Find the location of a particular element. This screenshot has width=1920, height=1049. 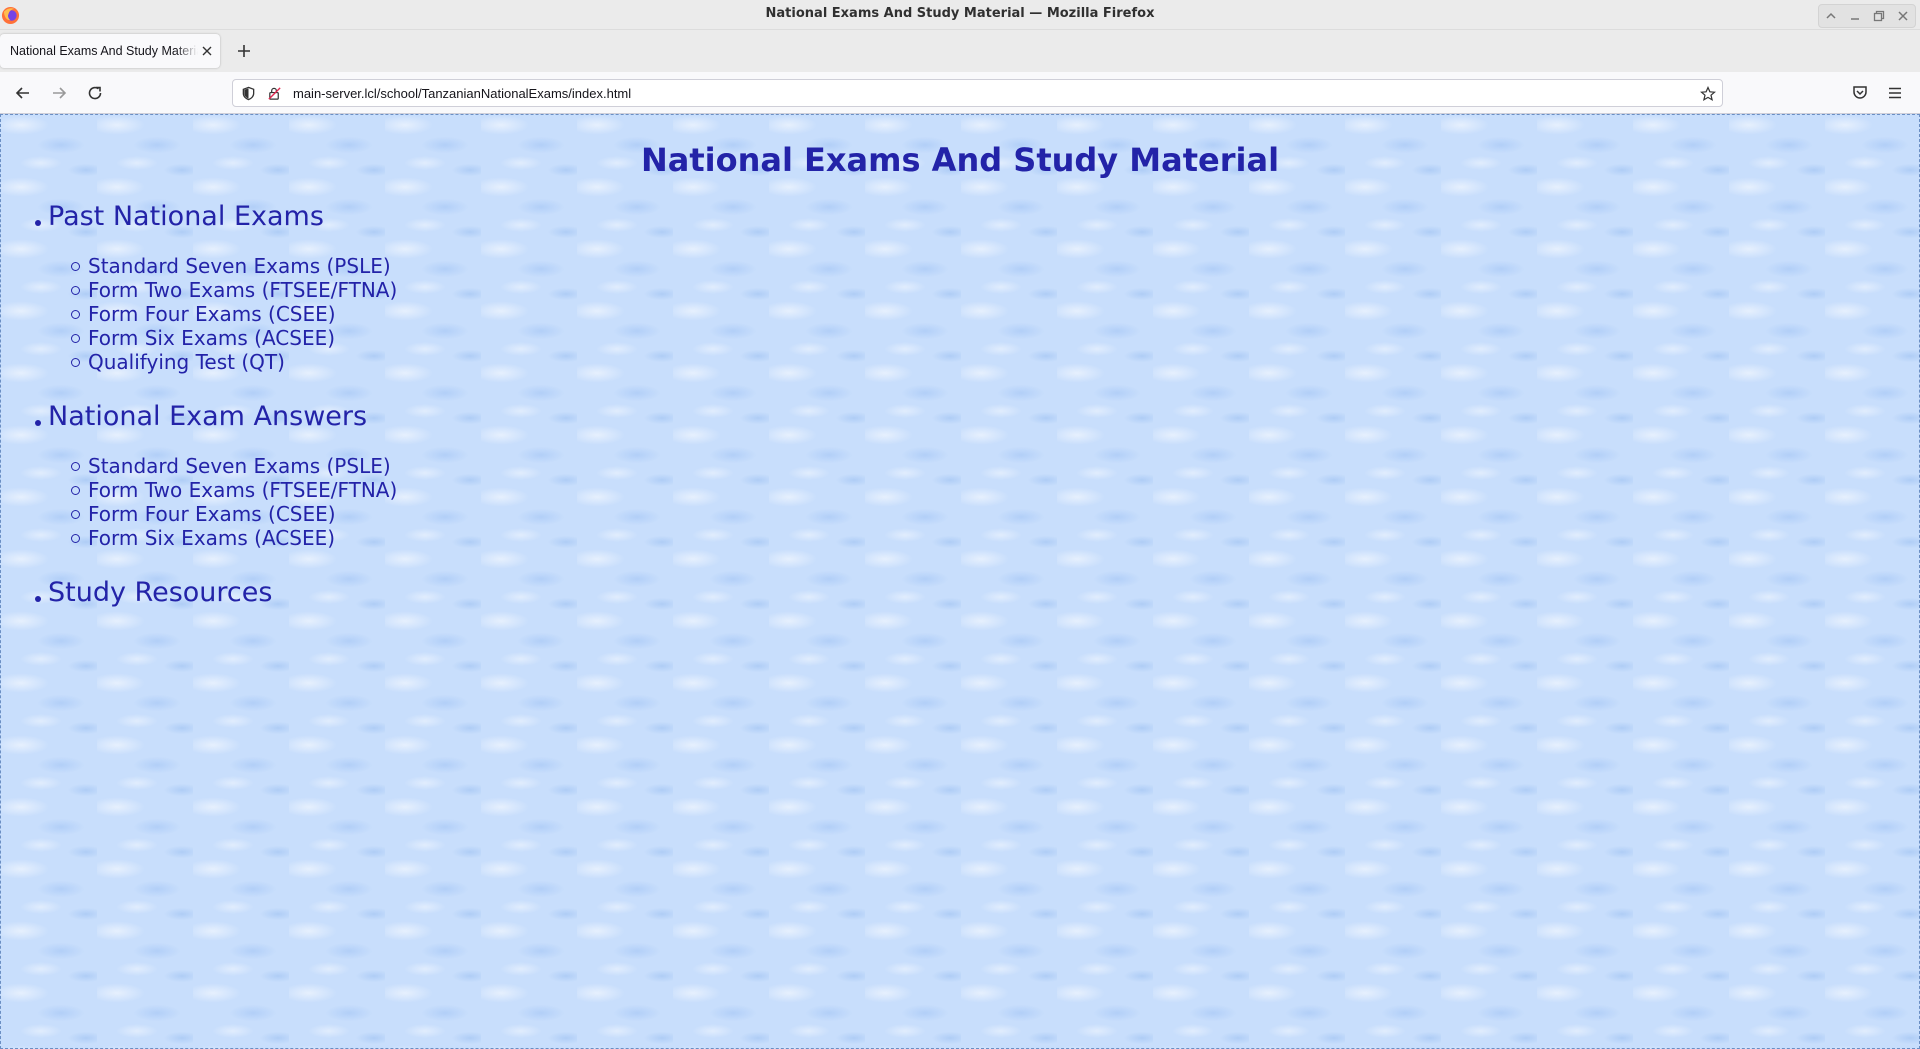

section-heading: Past National Exams is located at coordinates (960, 217).